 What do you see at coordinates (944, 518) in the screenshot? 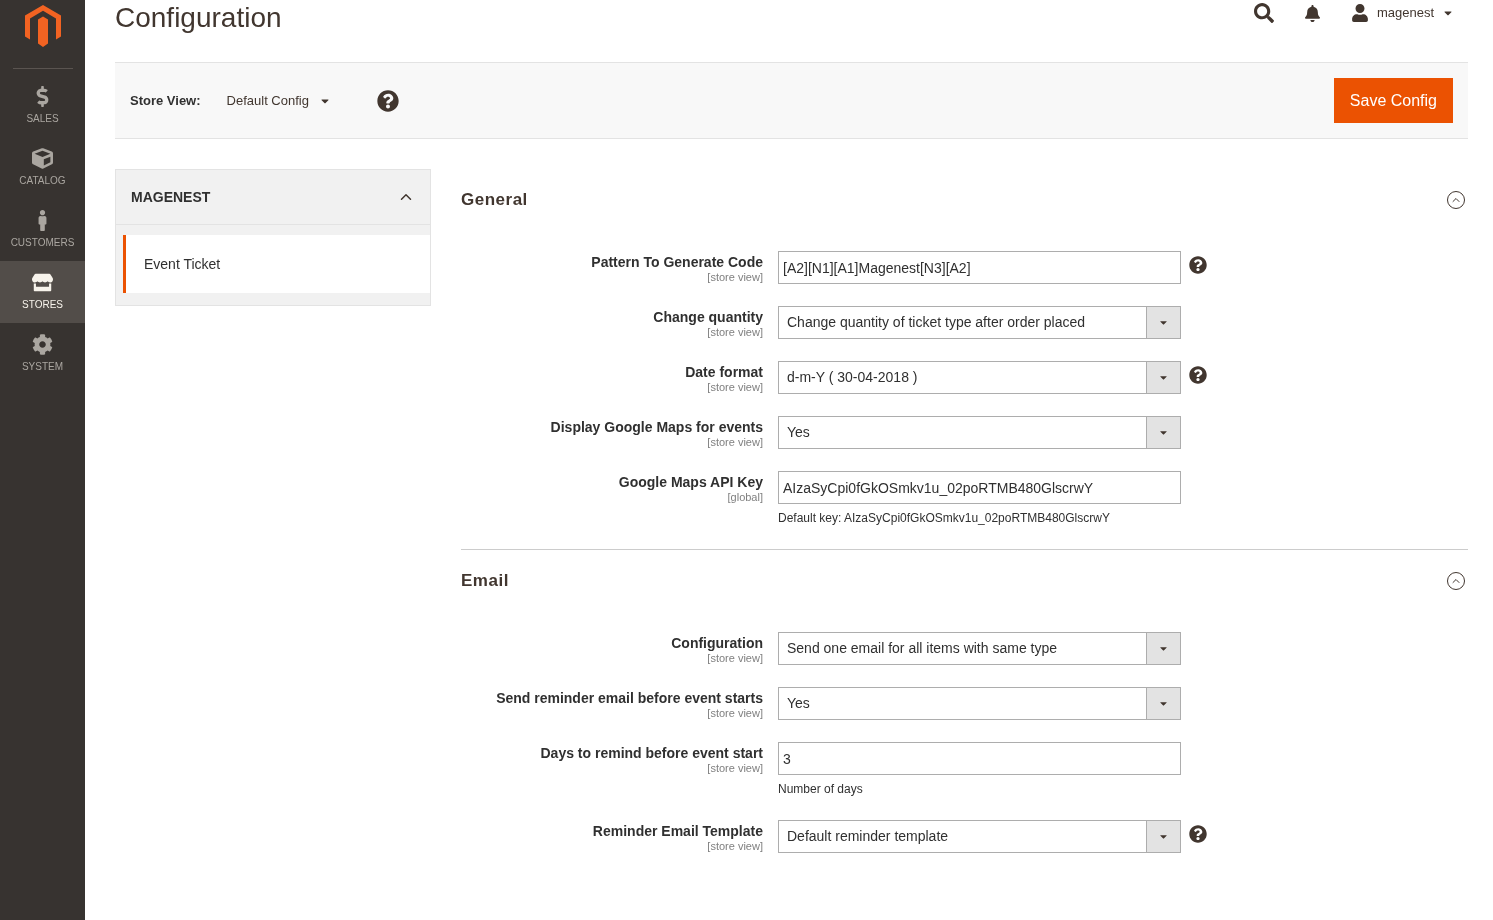
I see `field-note: Default key: AIzaSyCpi0fGkOSmkv1u_02poRTMB480GlscrwY` at bounding box center [944, 518].